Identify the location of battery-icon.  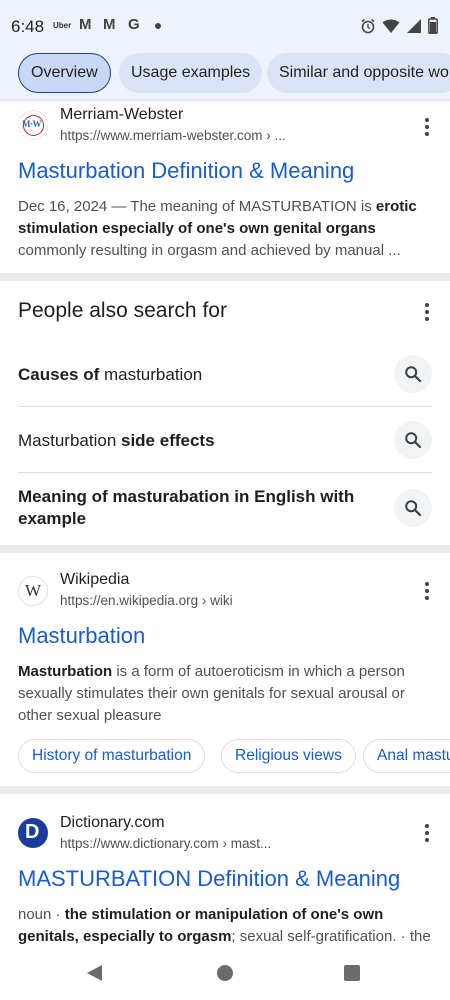
(433, 25).